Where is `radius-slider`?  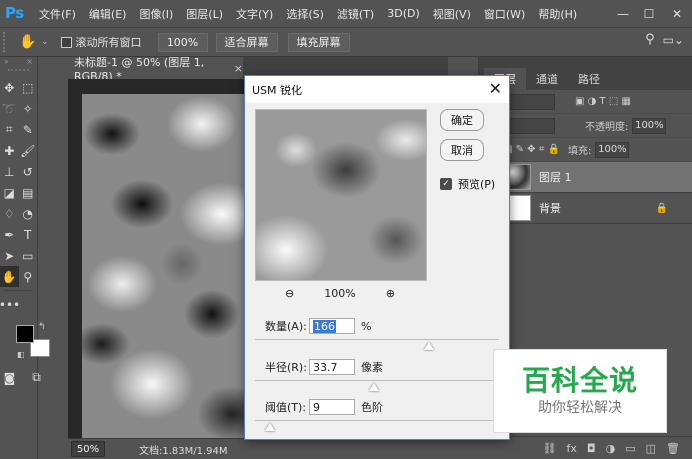
radius-slider is located at coordinates (377, 380).